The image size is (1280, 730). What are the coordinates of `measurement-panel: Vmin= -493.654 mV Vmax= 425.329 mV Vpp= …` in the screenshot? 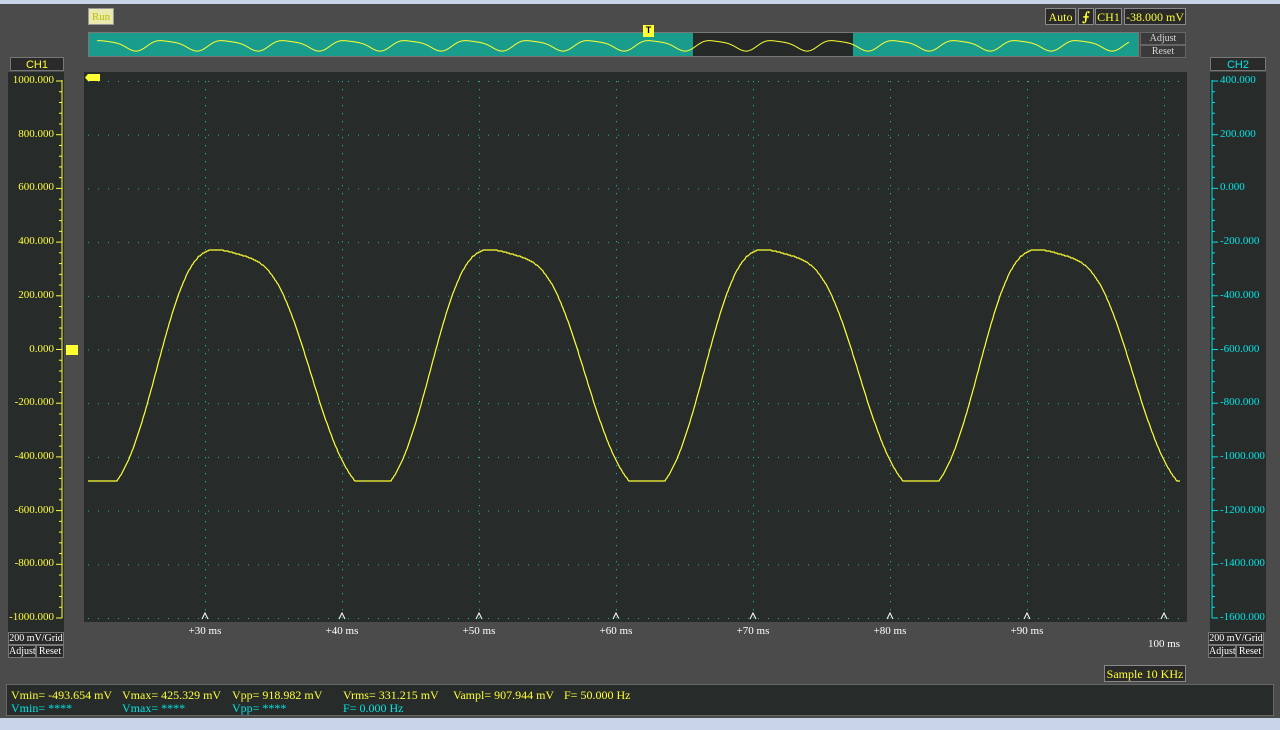 It's located at (640, 700).